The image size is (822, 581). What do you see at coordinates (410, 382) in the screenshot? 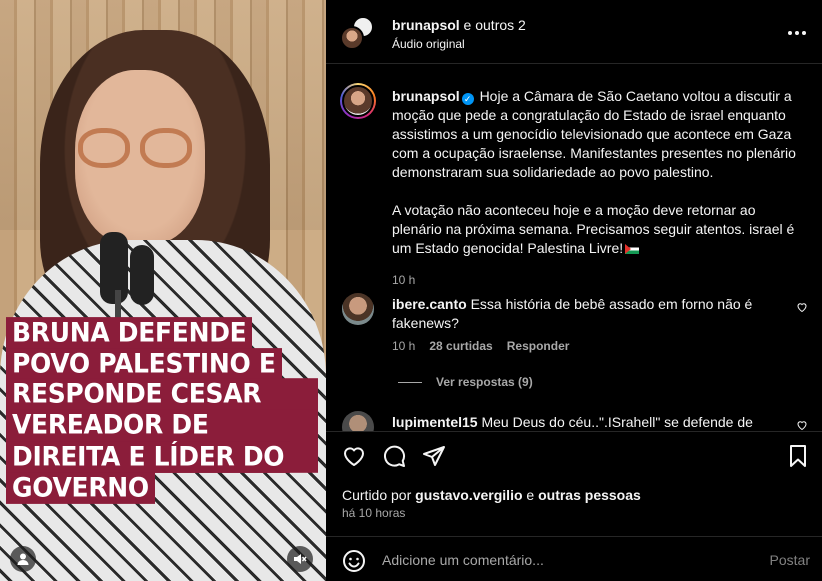
I see `divider` at bounding box center [410, 382].